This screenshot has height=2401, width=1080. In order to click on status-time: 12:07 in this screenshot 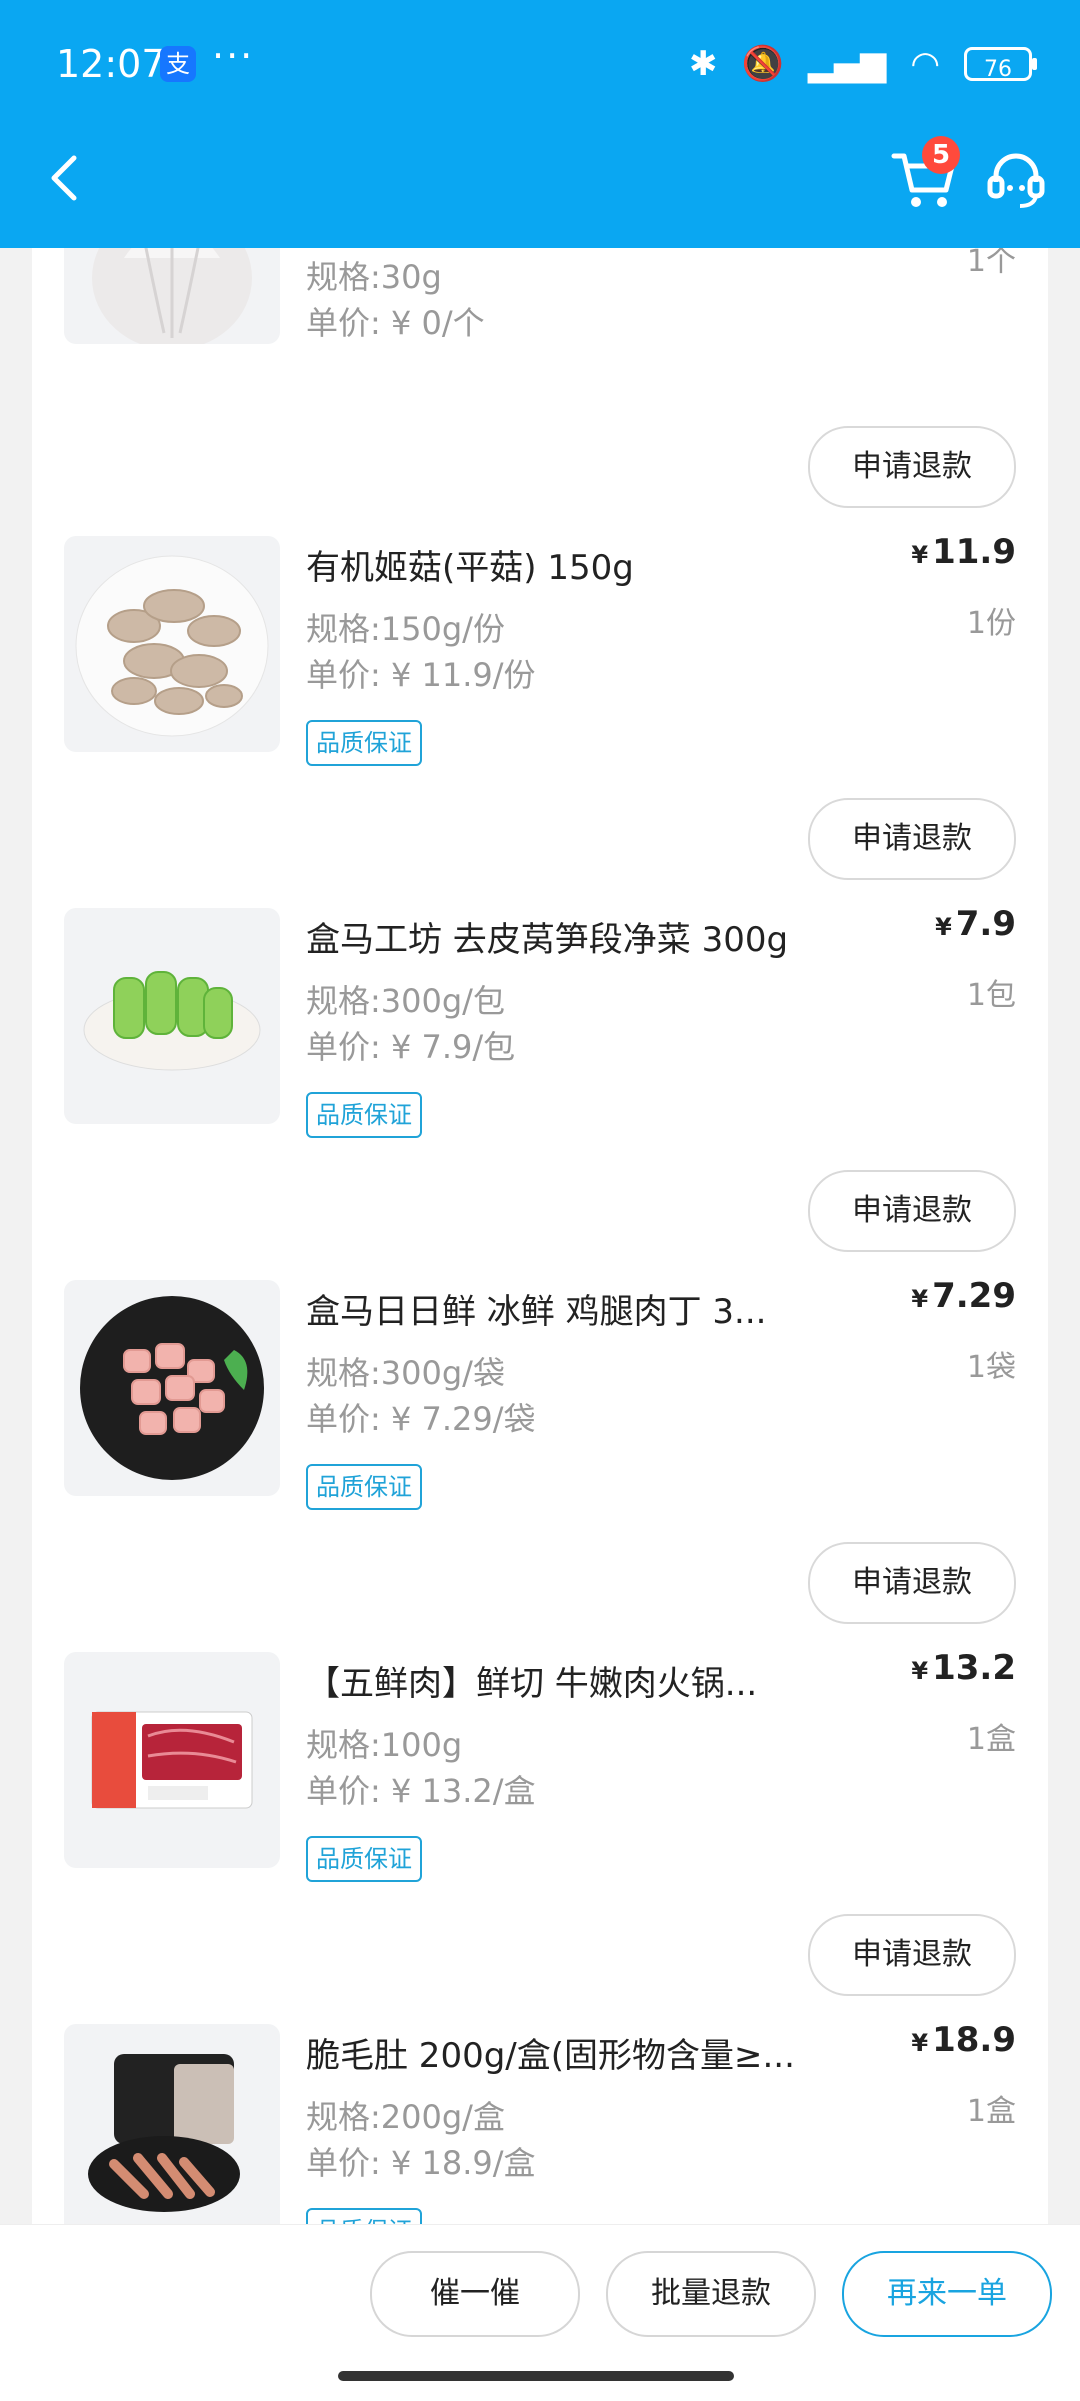, I will do `click(111, 64)`.